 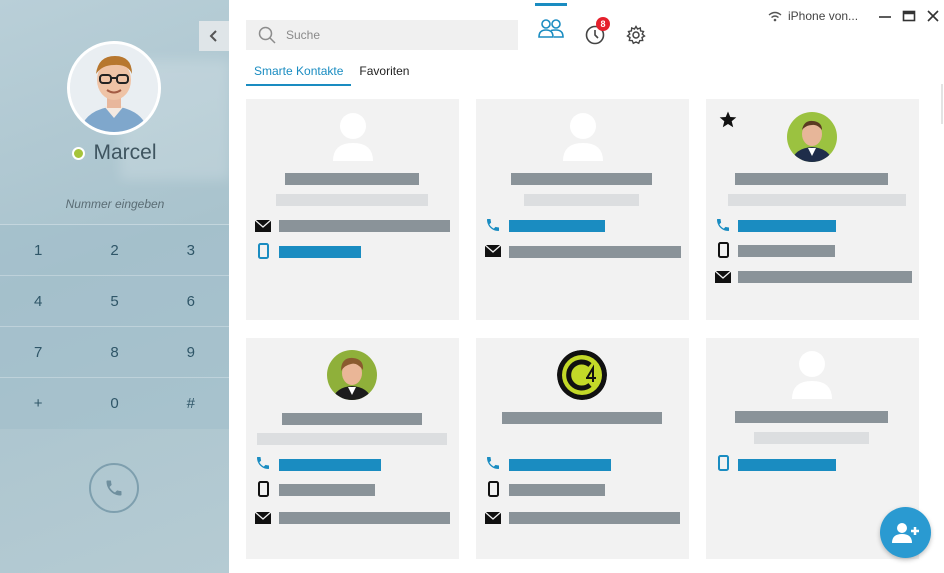 I want to click on add-contact-icon, so click(x=905, y=532).